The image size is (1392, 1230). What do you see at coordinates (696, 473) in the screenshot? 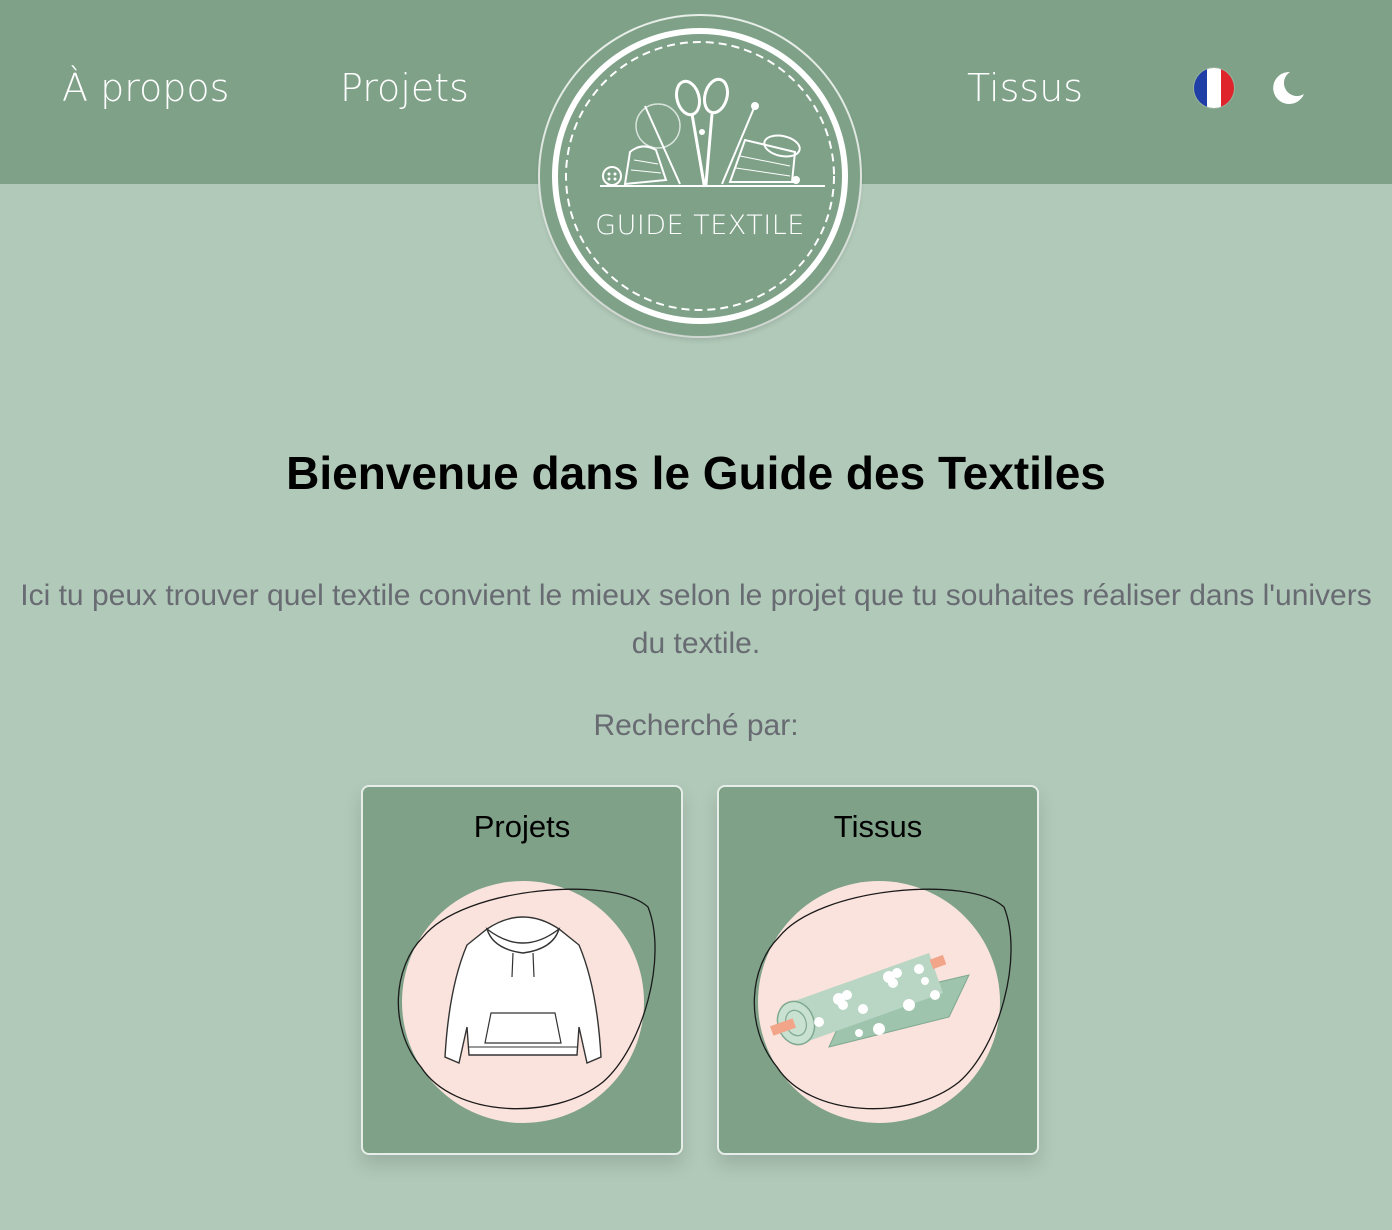
I see `page-title: Bienvenue dans le Guide des Textiles` at bounding box center [696, 473].